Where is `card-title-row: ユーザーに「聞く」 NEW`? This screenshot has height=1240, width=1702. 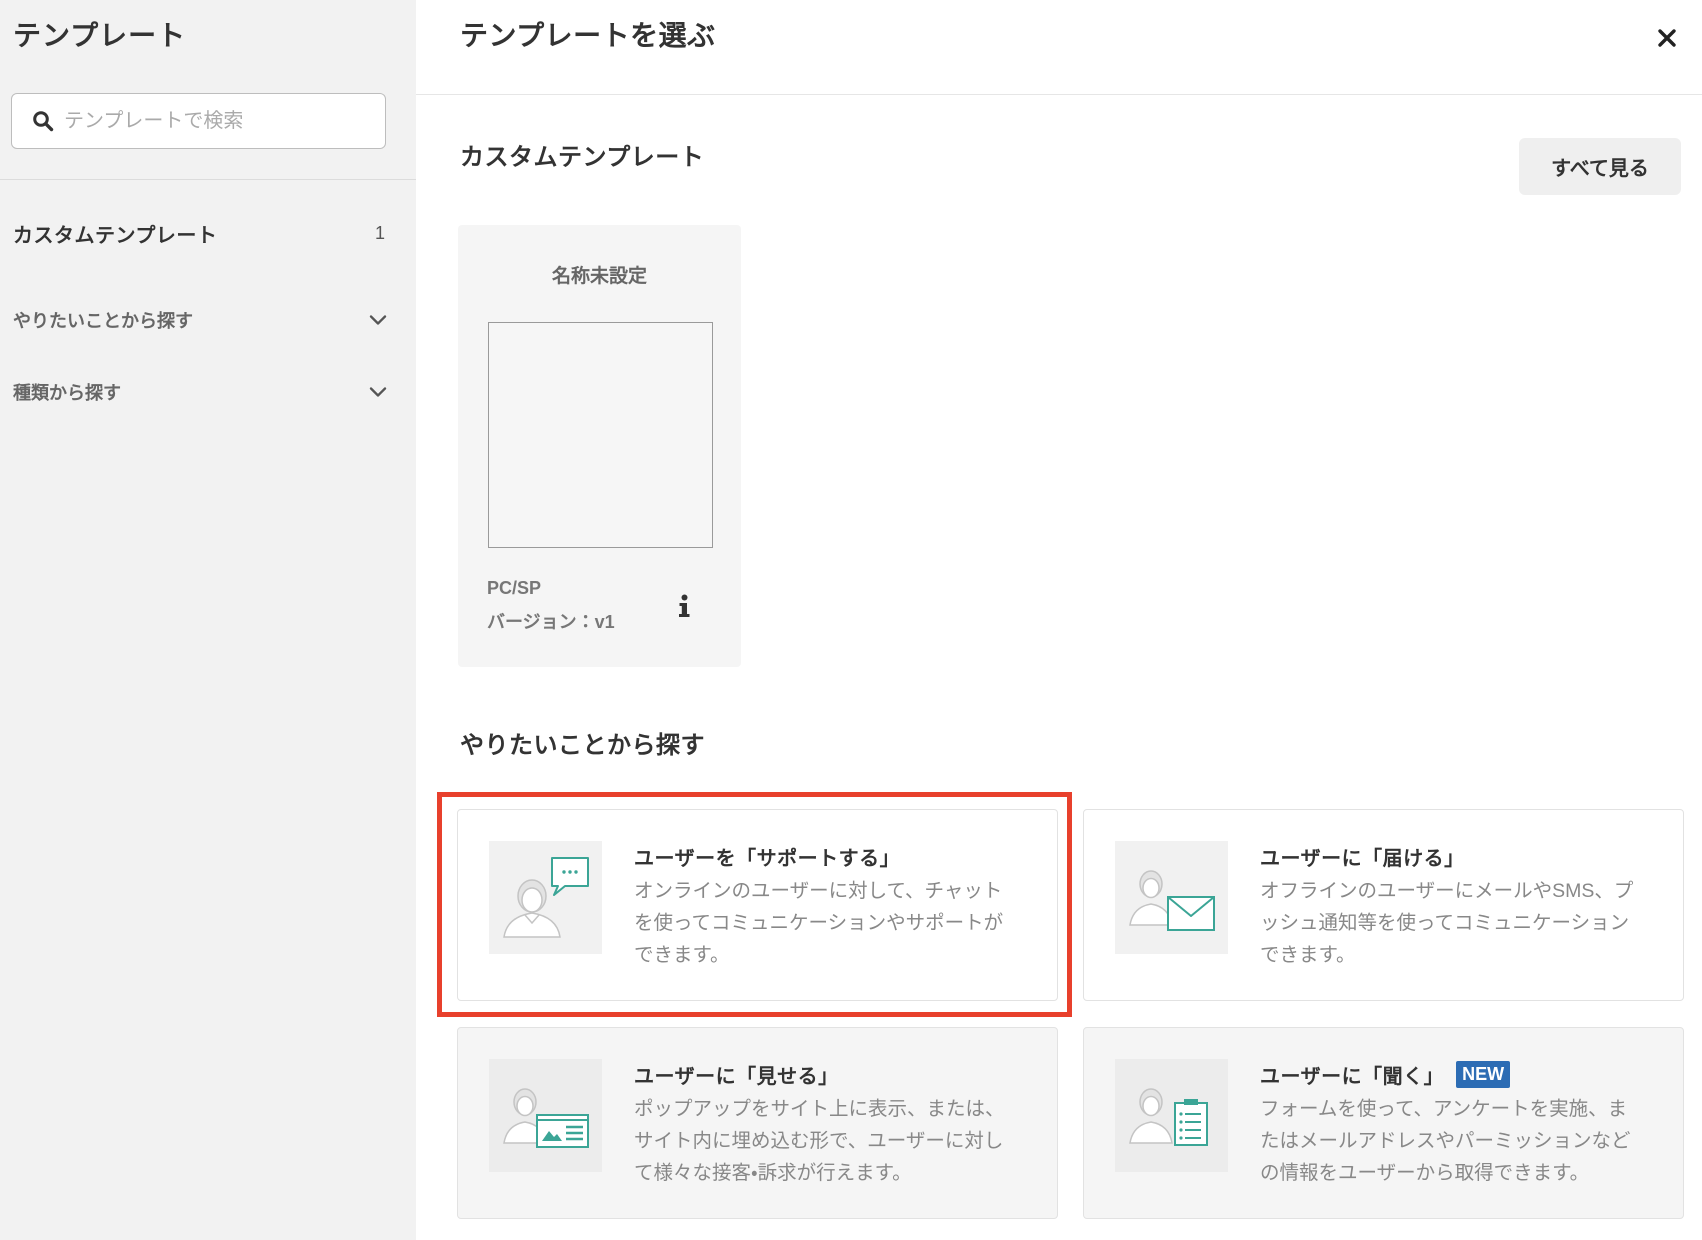 card-title-row: ユーザーに「聞く」 NEW is located at coordinates (1385, 1074).